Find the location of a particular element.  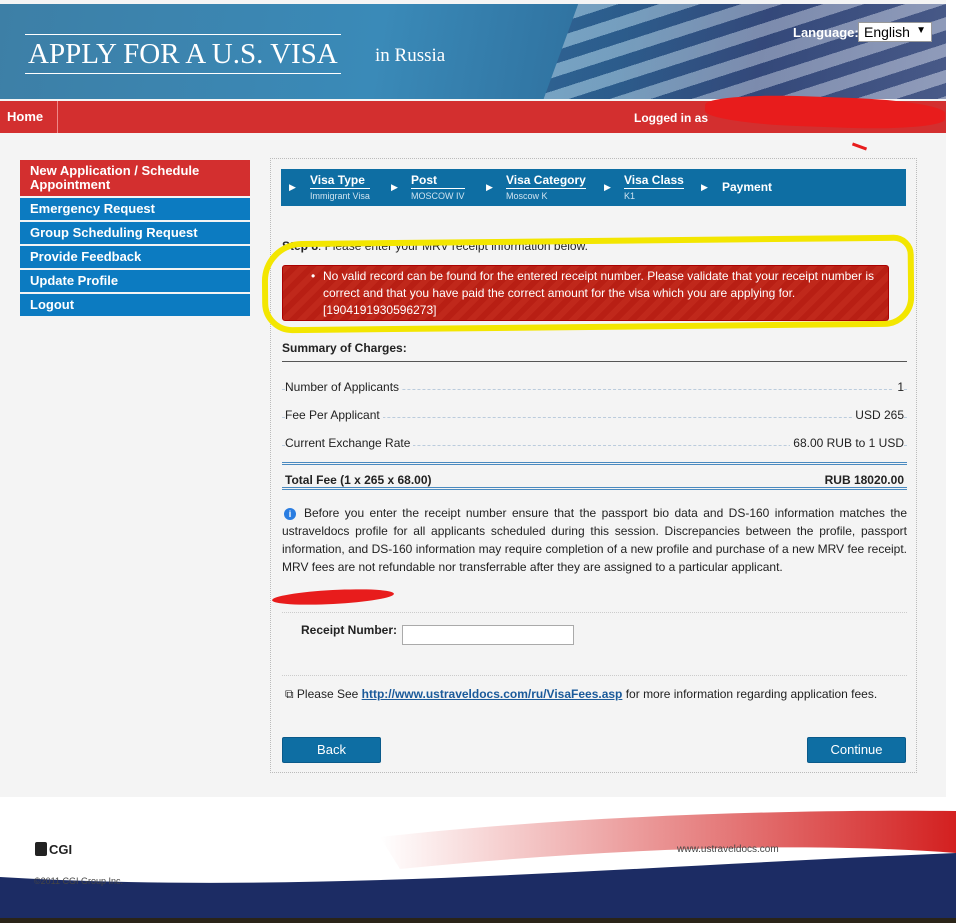

sidebar-item-provide-feedback: Provide Feedback is located at coordinates (135, 257).